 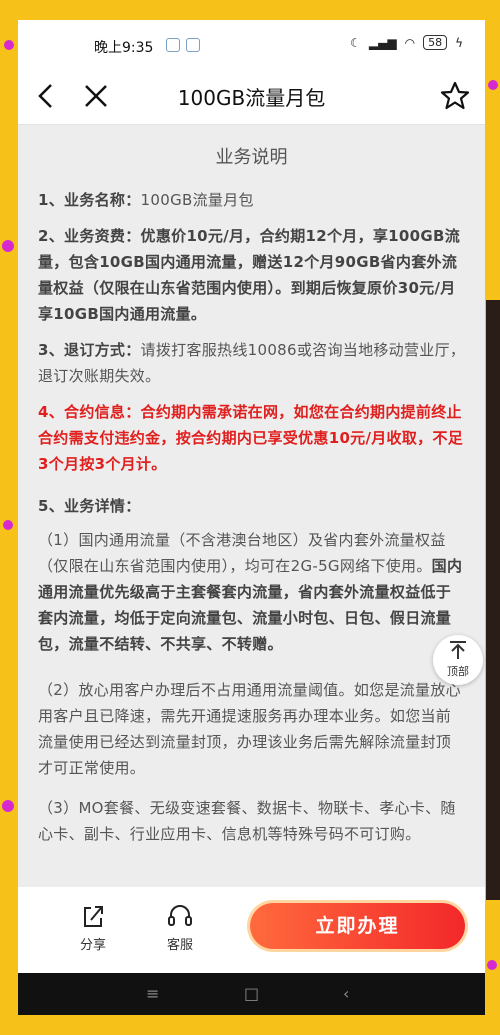 I want to click on share-icon, so click(x=93, y=916).